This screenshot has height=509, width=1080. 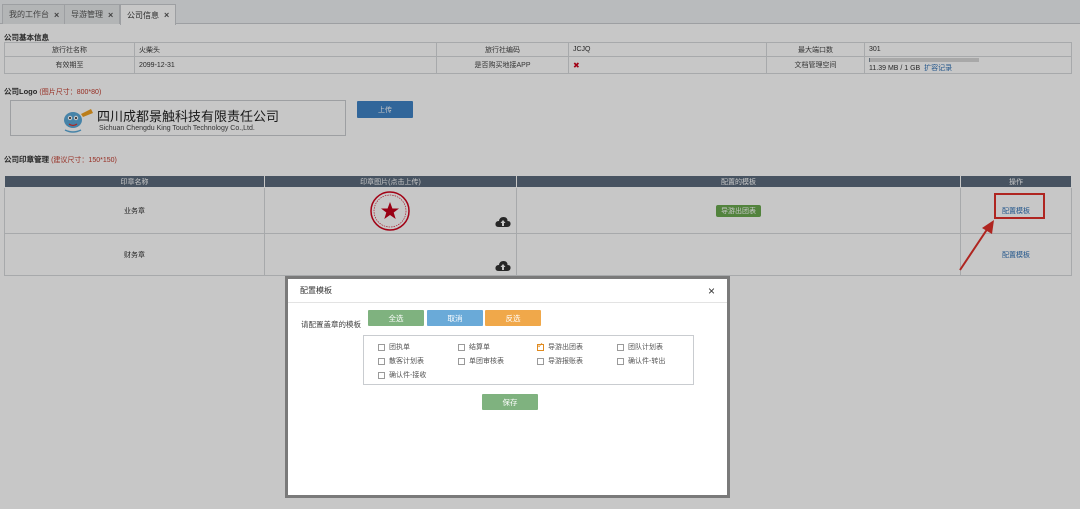 What do you see at coordinates (408, 375) in the screenshot?
I see `option-label: 确认件-接收` at bounding box center [408, 375].